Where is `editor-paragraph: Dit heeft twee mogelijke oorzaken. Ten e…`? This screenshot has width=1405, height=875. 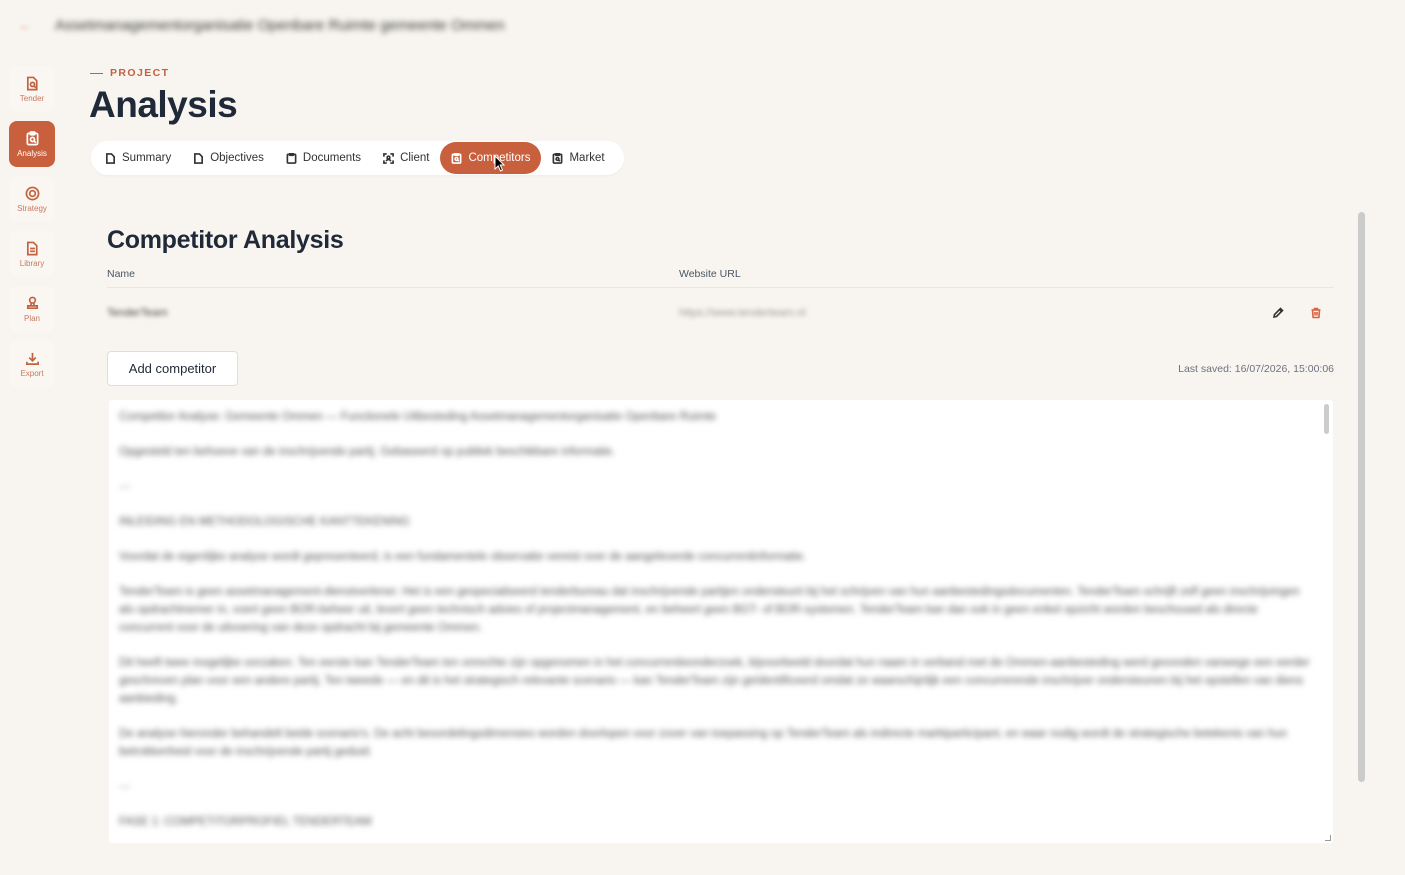 editor-paragraph: Dit heeft twee mogelijke oorzaken. Ten e… is located at coordinates (714, 681).